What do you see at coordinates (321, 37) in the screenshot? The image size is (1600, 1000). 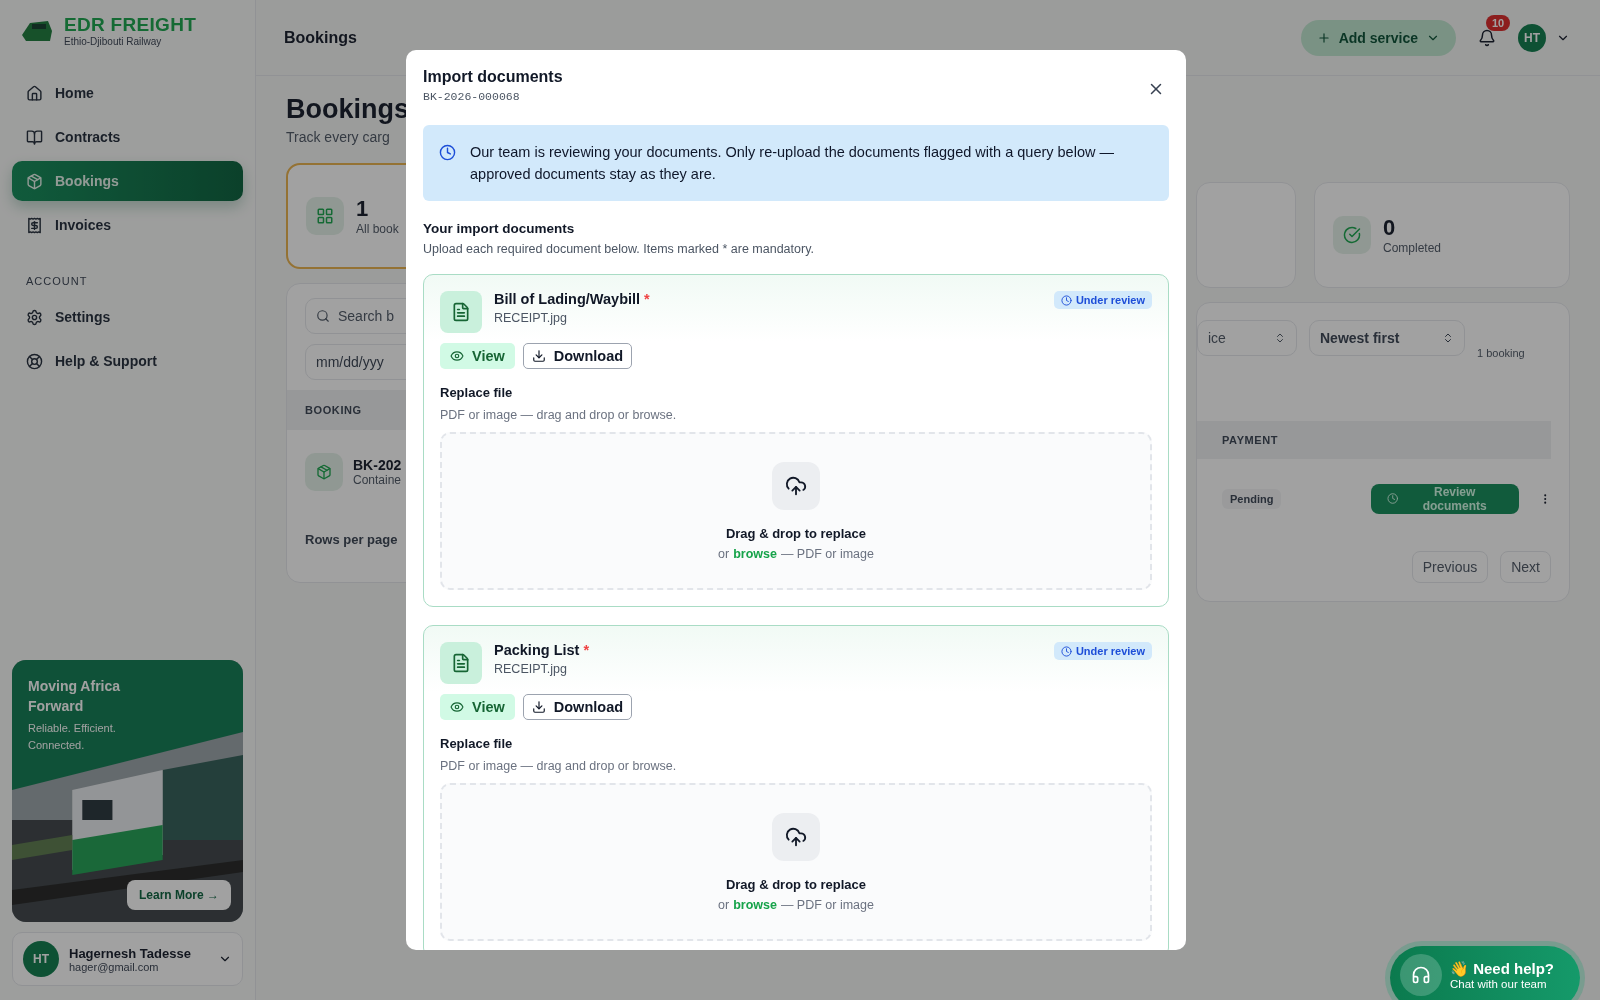 I see `page-header-title: Bookings` at bounding box center [321, 37].